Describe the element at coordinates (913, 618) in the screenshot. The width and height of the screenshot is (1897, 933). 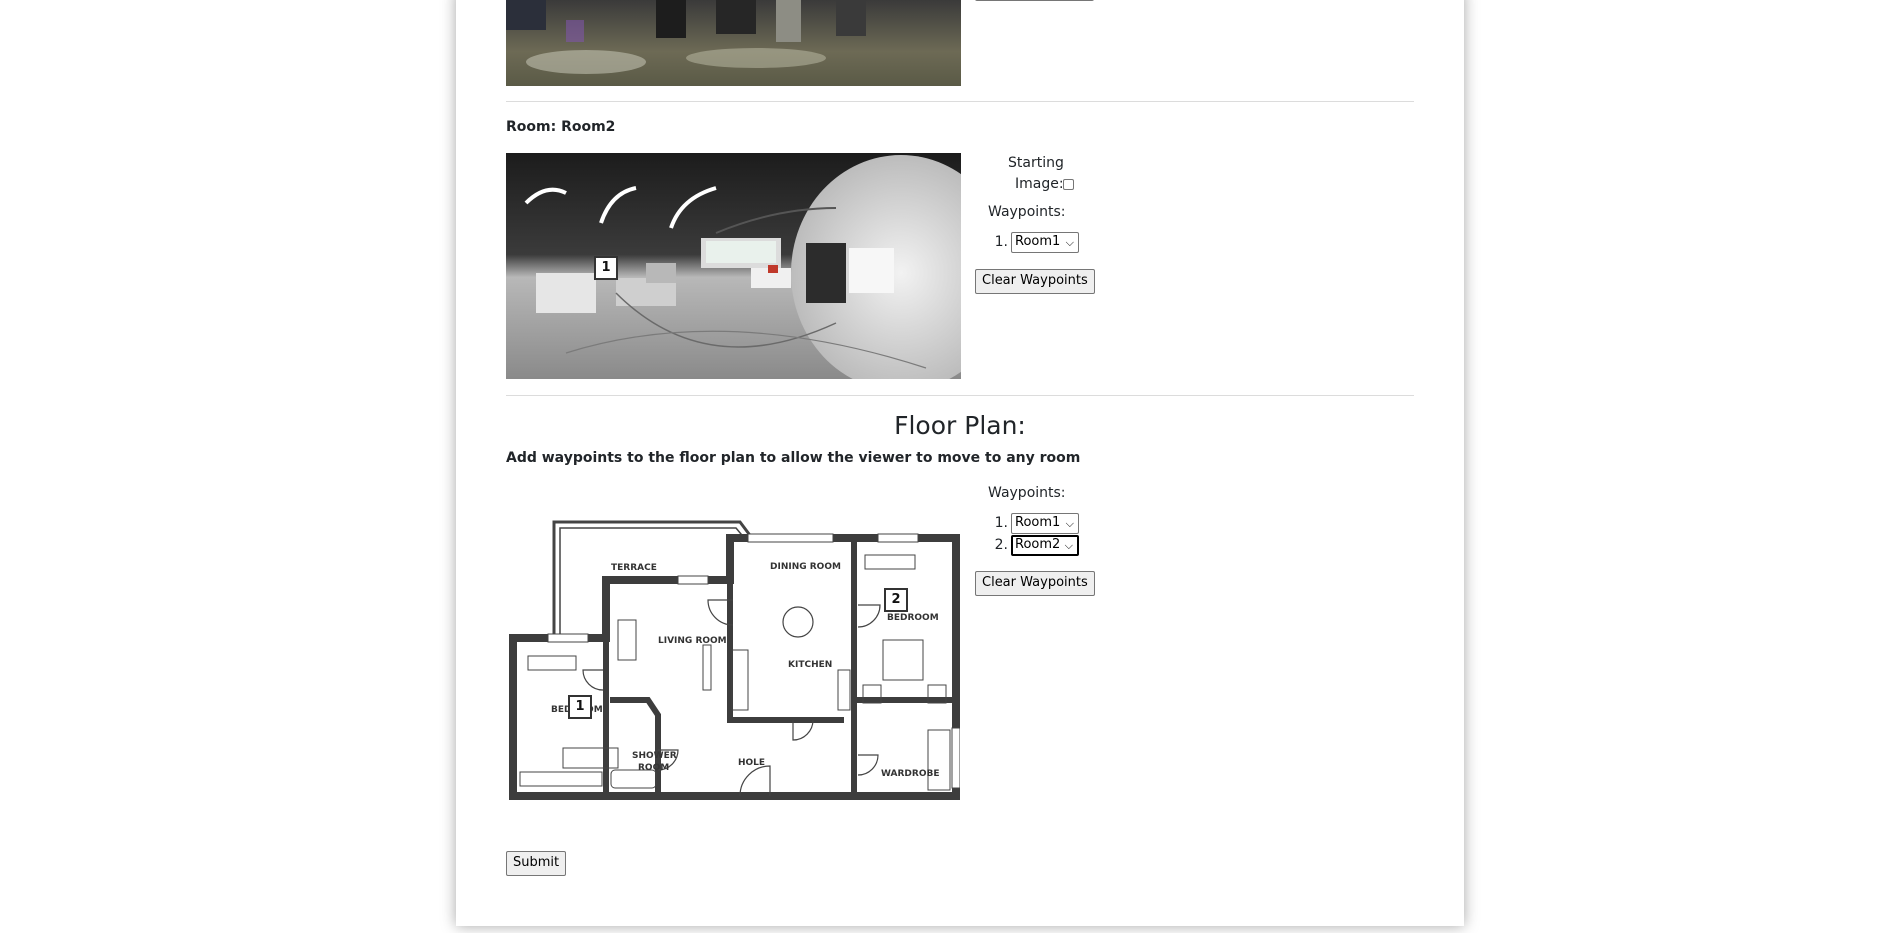
I see `svg-text: BEDROOM` at that location.